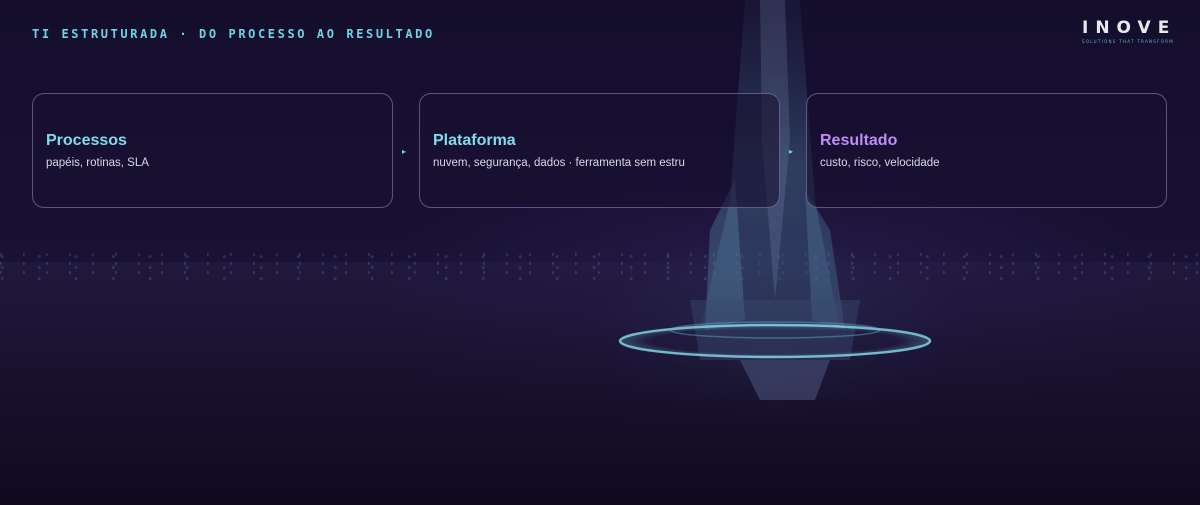 The width and height of the screenshot is (1200, 505). I want to click on step-subtitle: custo, risco, velocidade, so click(880, 163).